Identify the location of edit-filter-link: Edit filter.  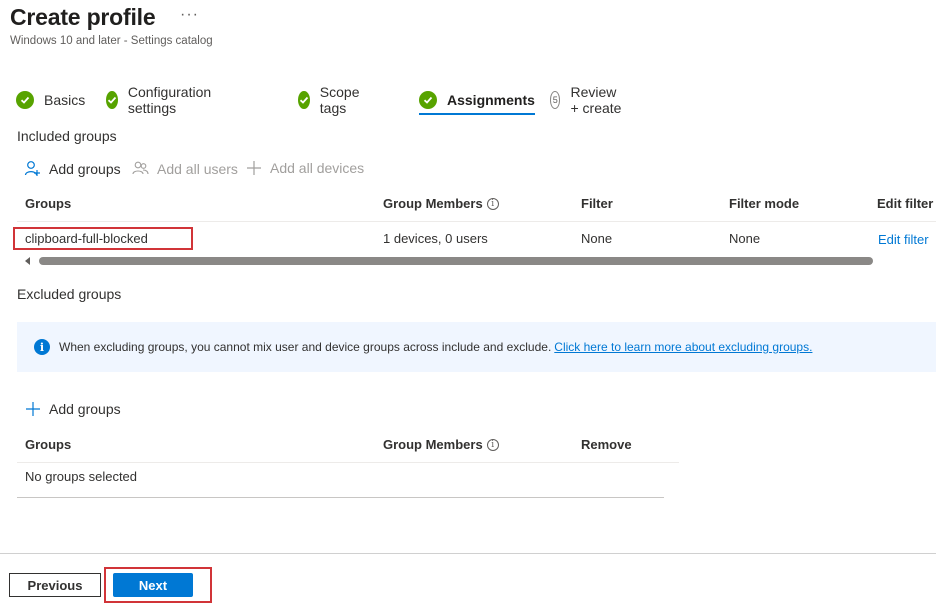
(903, 239).